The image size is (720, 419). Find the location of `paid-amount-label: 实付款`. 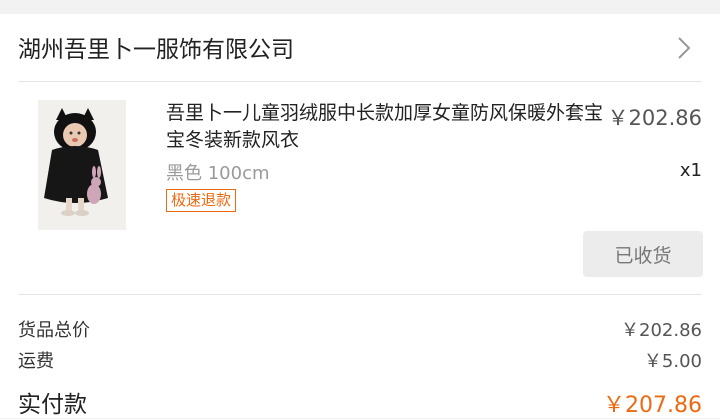

paid-amount-label: 实付款 is located at coordinates (52, 405).